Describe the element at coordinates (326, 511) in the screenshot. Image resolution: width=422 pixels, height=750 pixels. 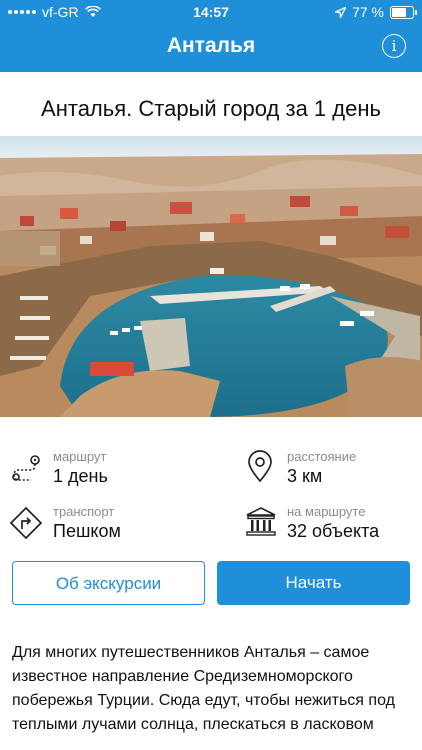
I see `stat-objects-label: на маршруте` at that location.